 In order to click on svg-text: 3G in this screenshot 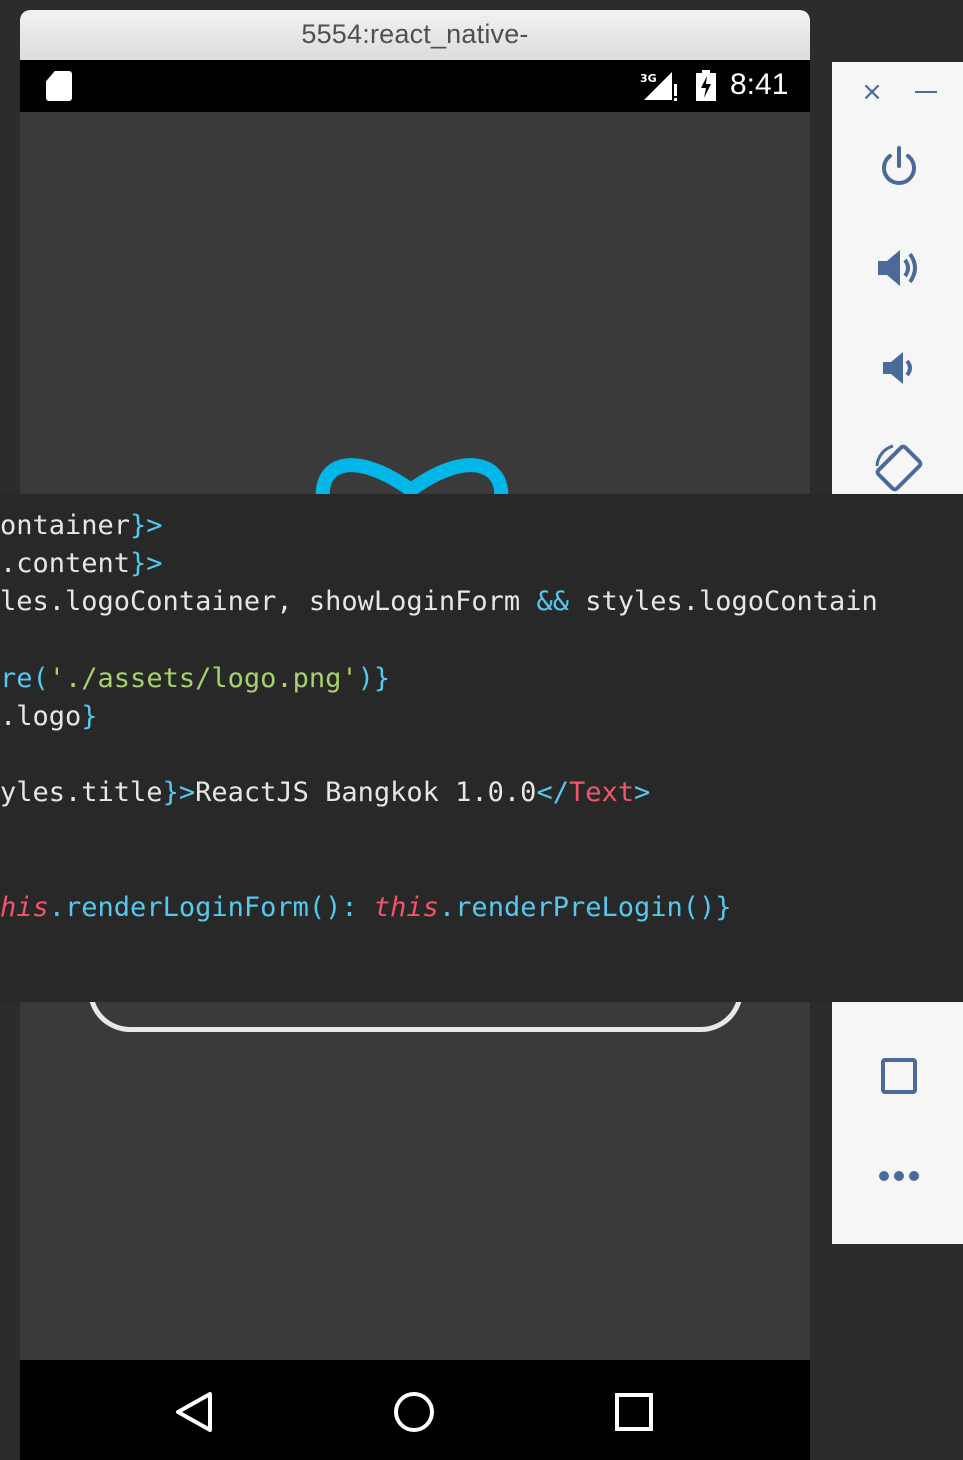, I will do `click(648, 78)`.